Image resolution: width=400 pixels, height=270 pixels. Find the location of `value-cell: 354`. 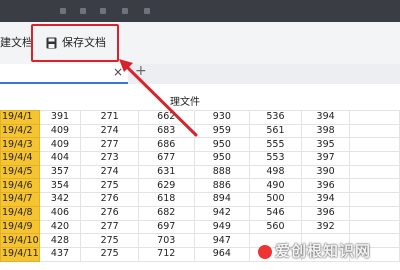

value-cell: 354 is located at coordinates (60, 186).